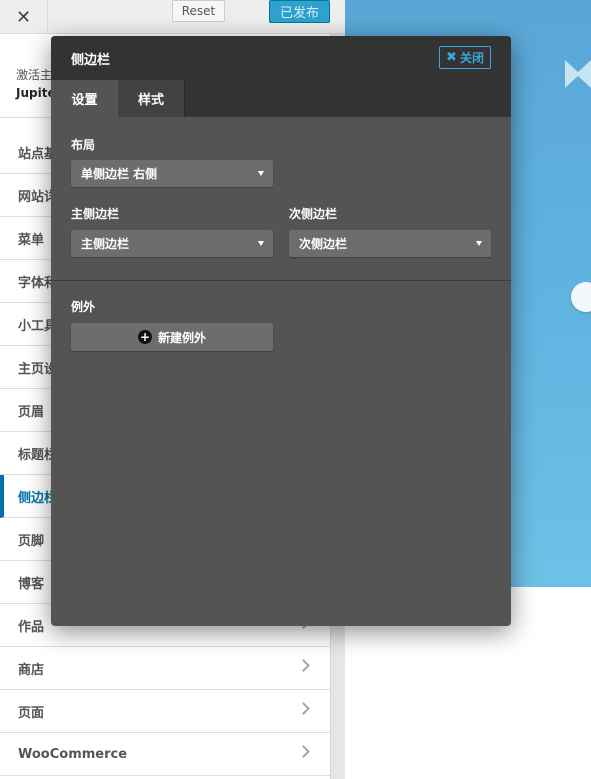 This screenshot has width=591, height=779. I want to click on plus-circle-icon: +, so click(144, 337).